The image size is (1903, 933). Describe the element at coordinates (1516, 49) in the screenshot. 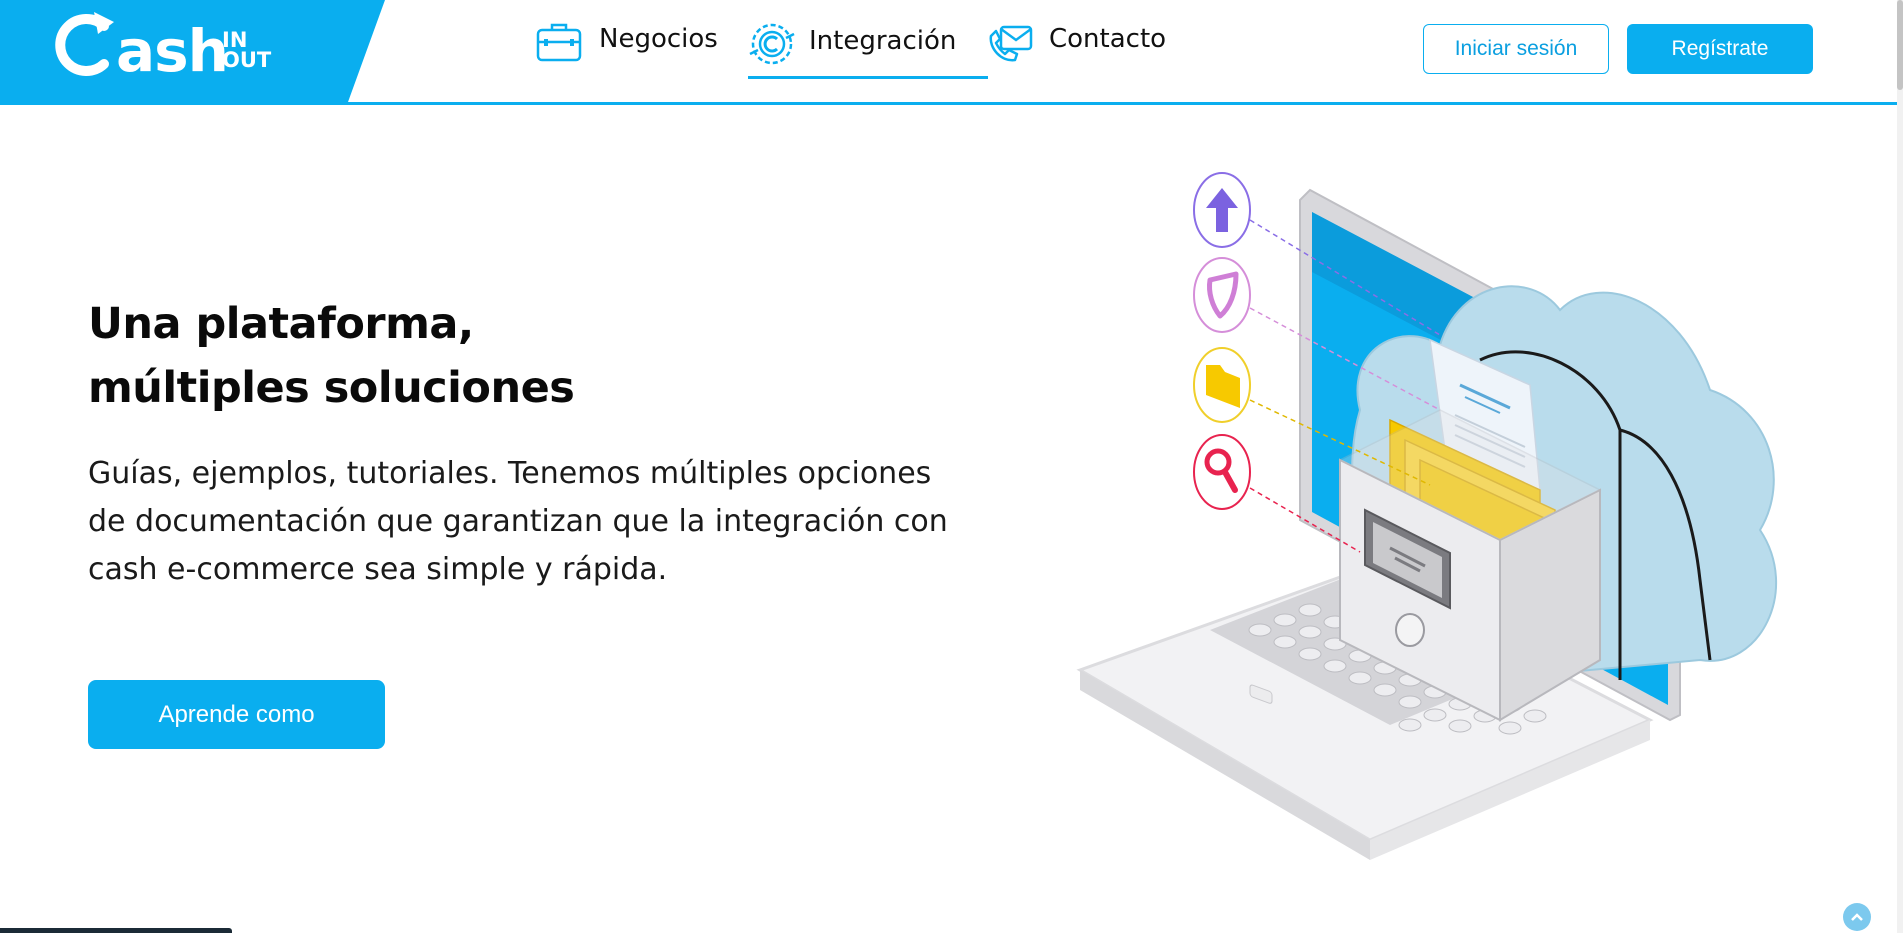

I see `login-button: Iniciar sesión` at that location.